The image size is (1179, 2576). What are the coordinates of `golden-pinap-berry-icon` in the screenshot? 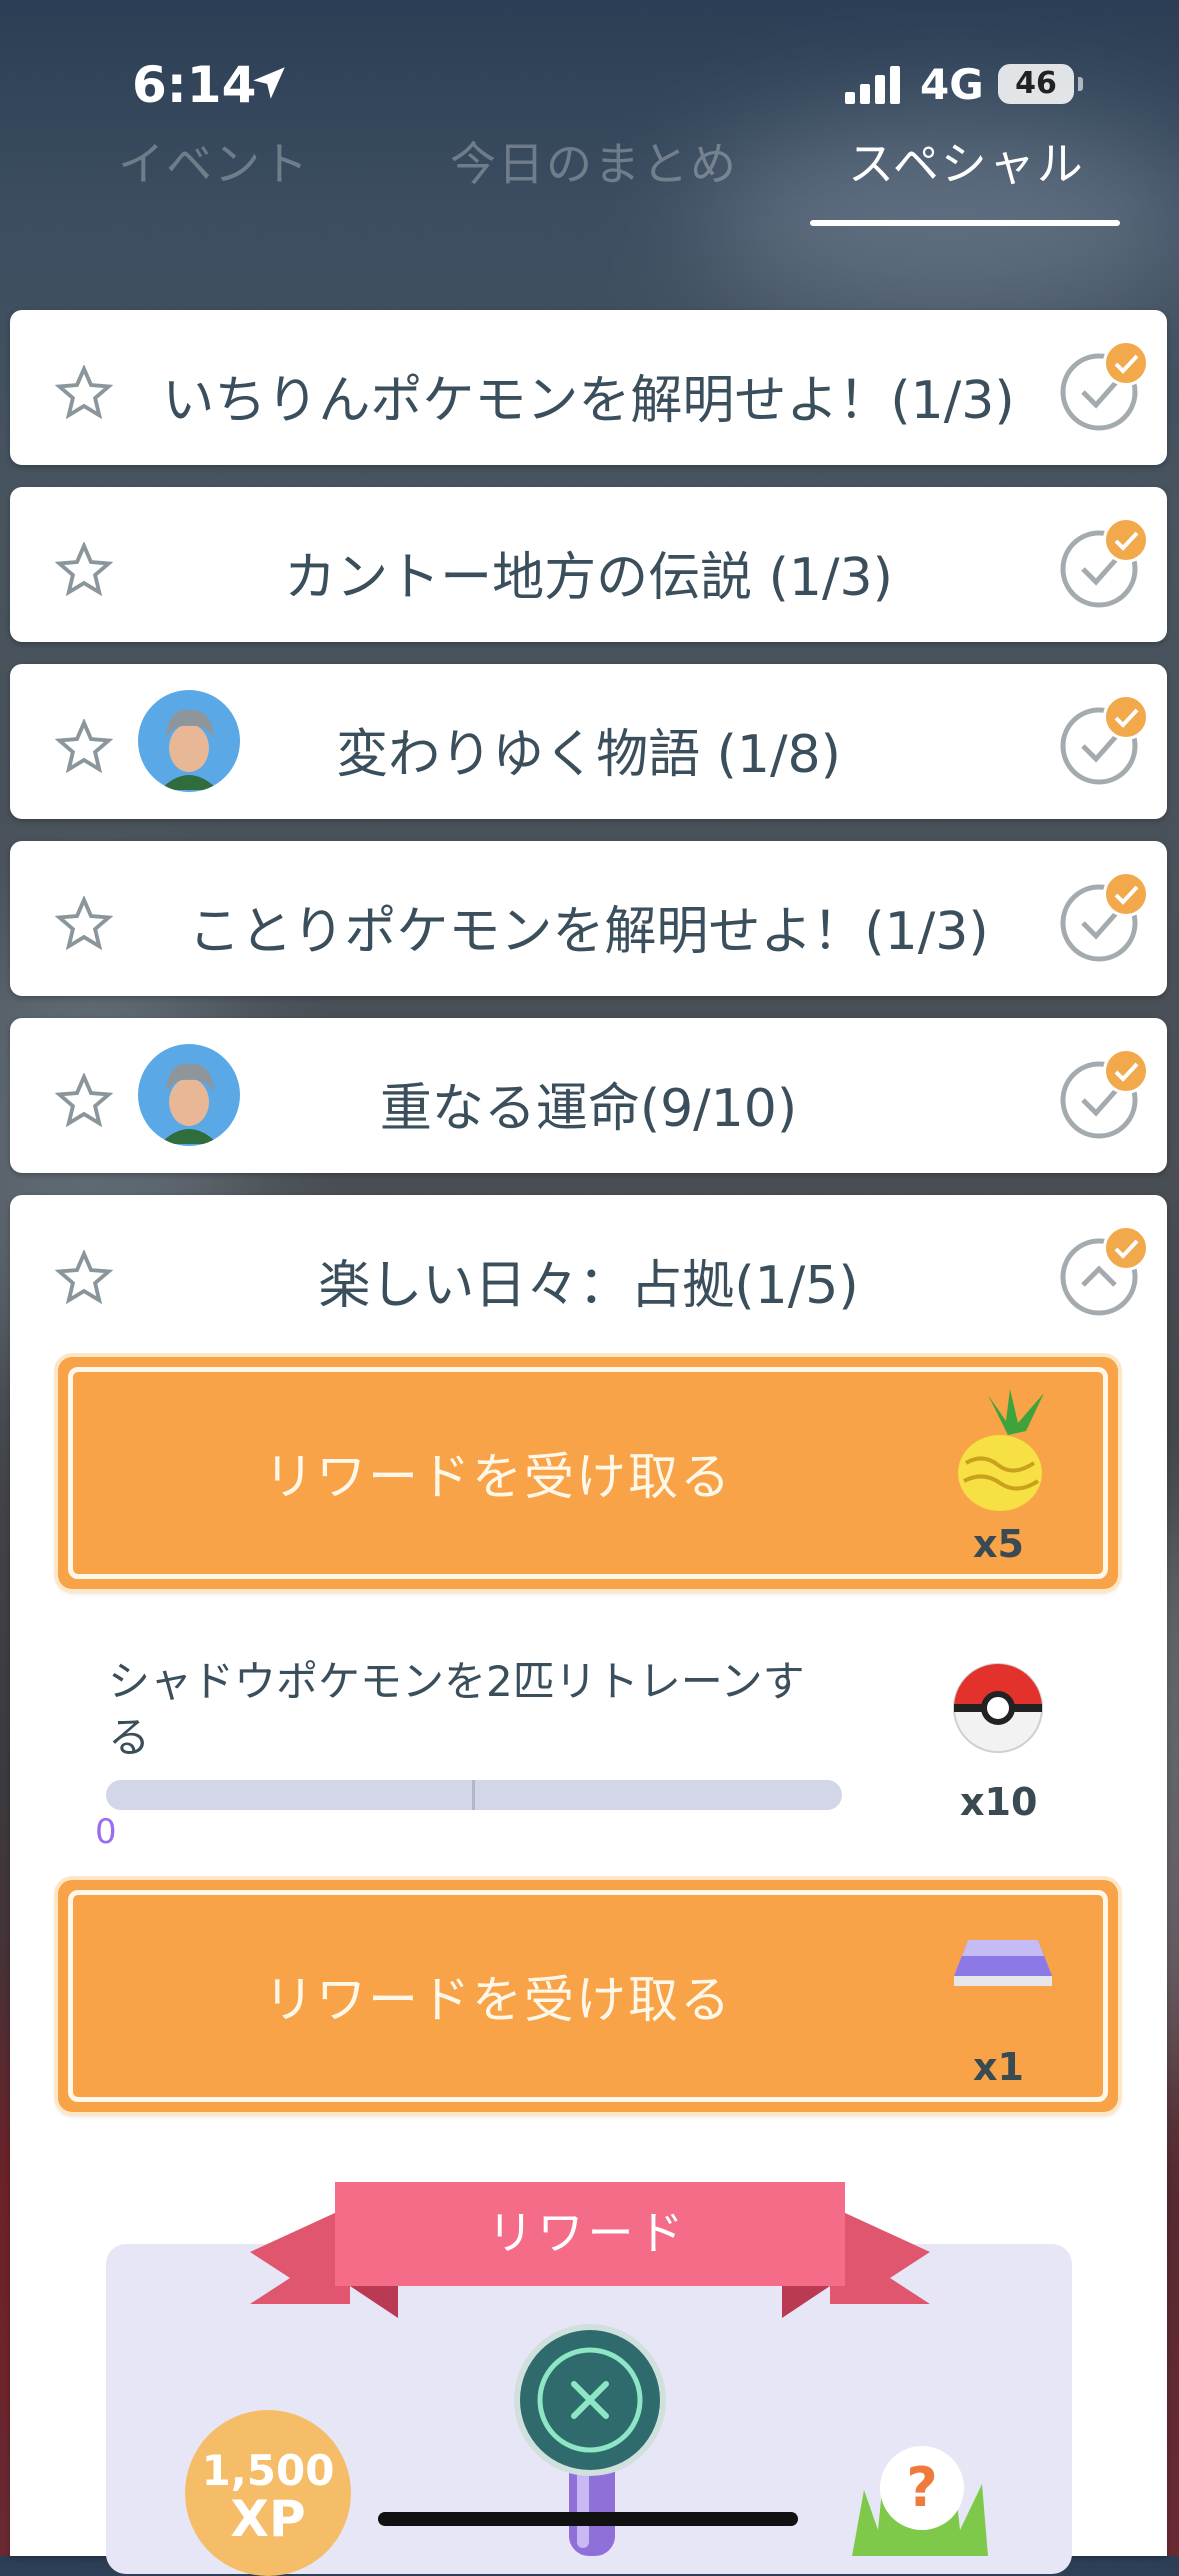 It's located at (1001, 1450).